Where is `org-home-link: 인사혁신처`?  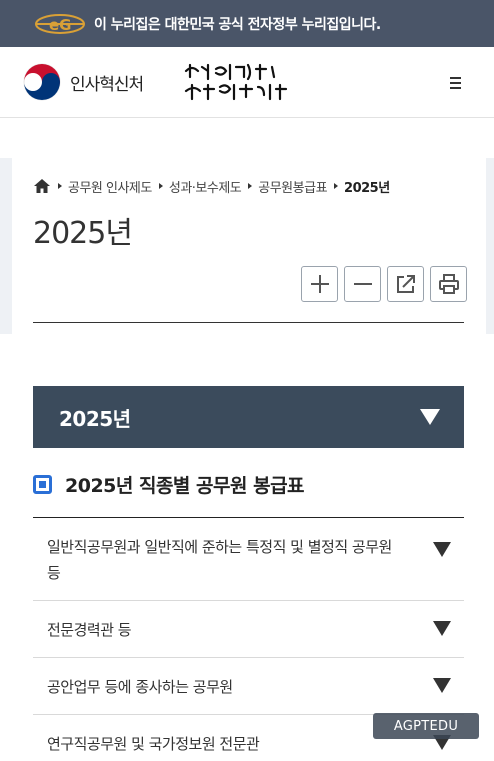
org-home-link: 인사혁신처 is located at coordinates (83, 82).